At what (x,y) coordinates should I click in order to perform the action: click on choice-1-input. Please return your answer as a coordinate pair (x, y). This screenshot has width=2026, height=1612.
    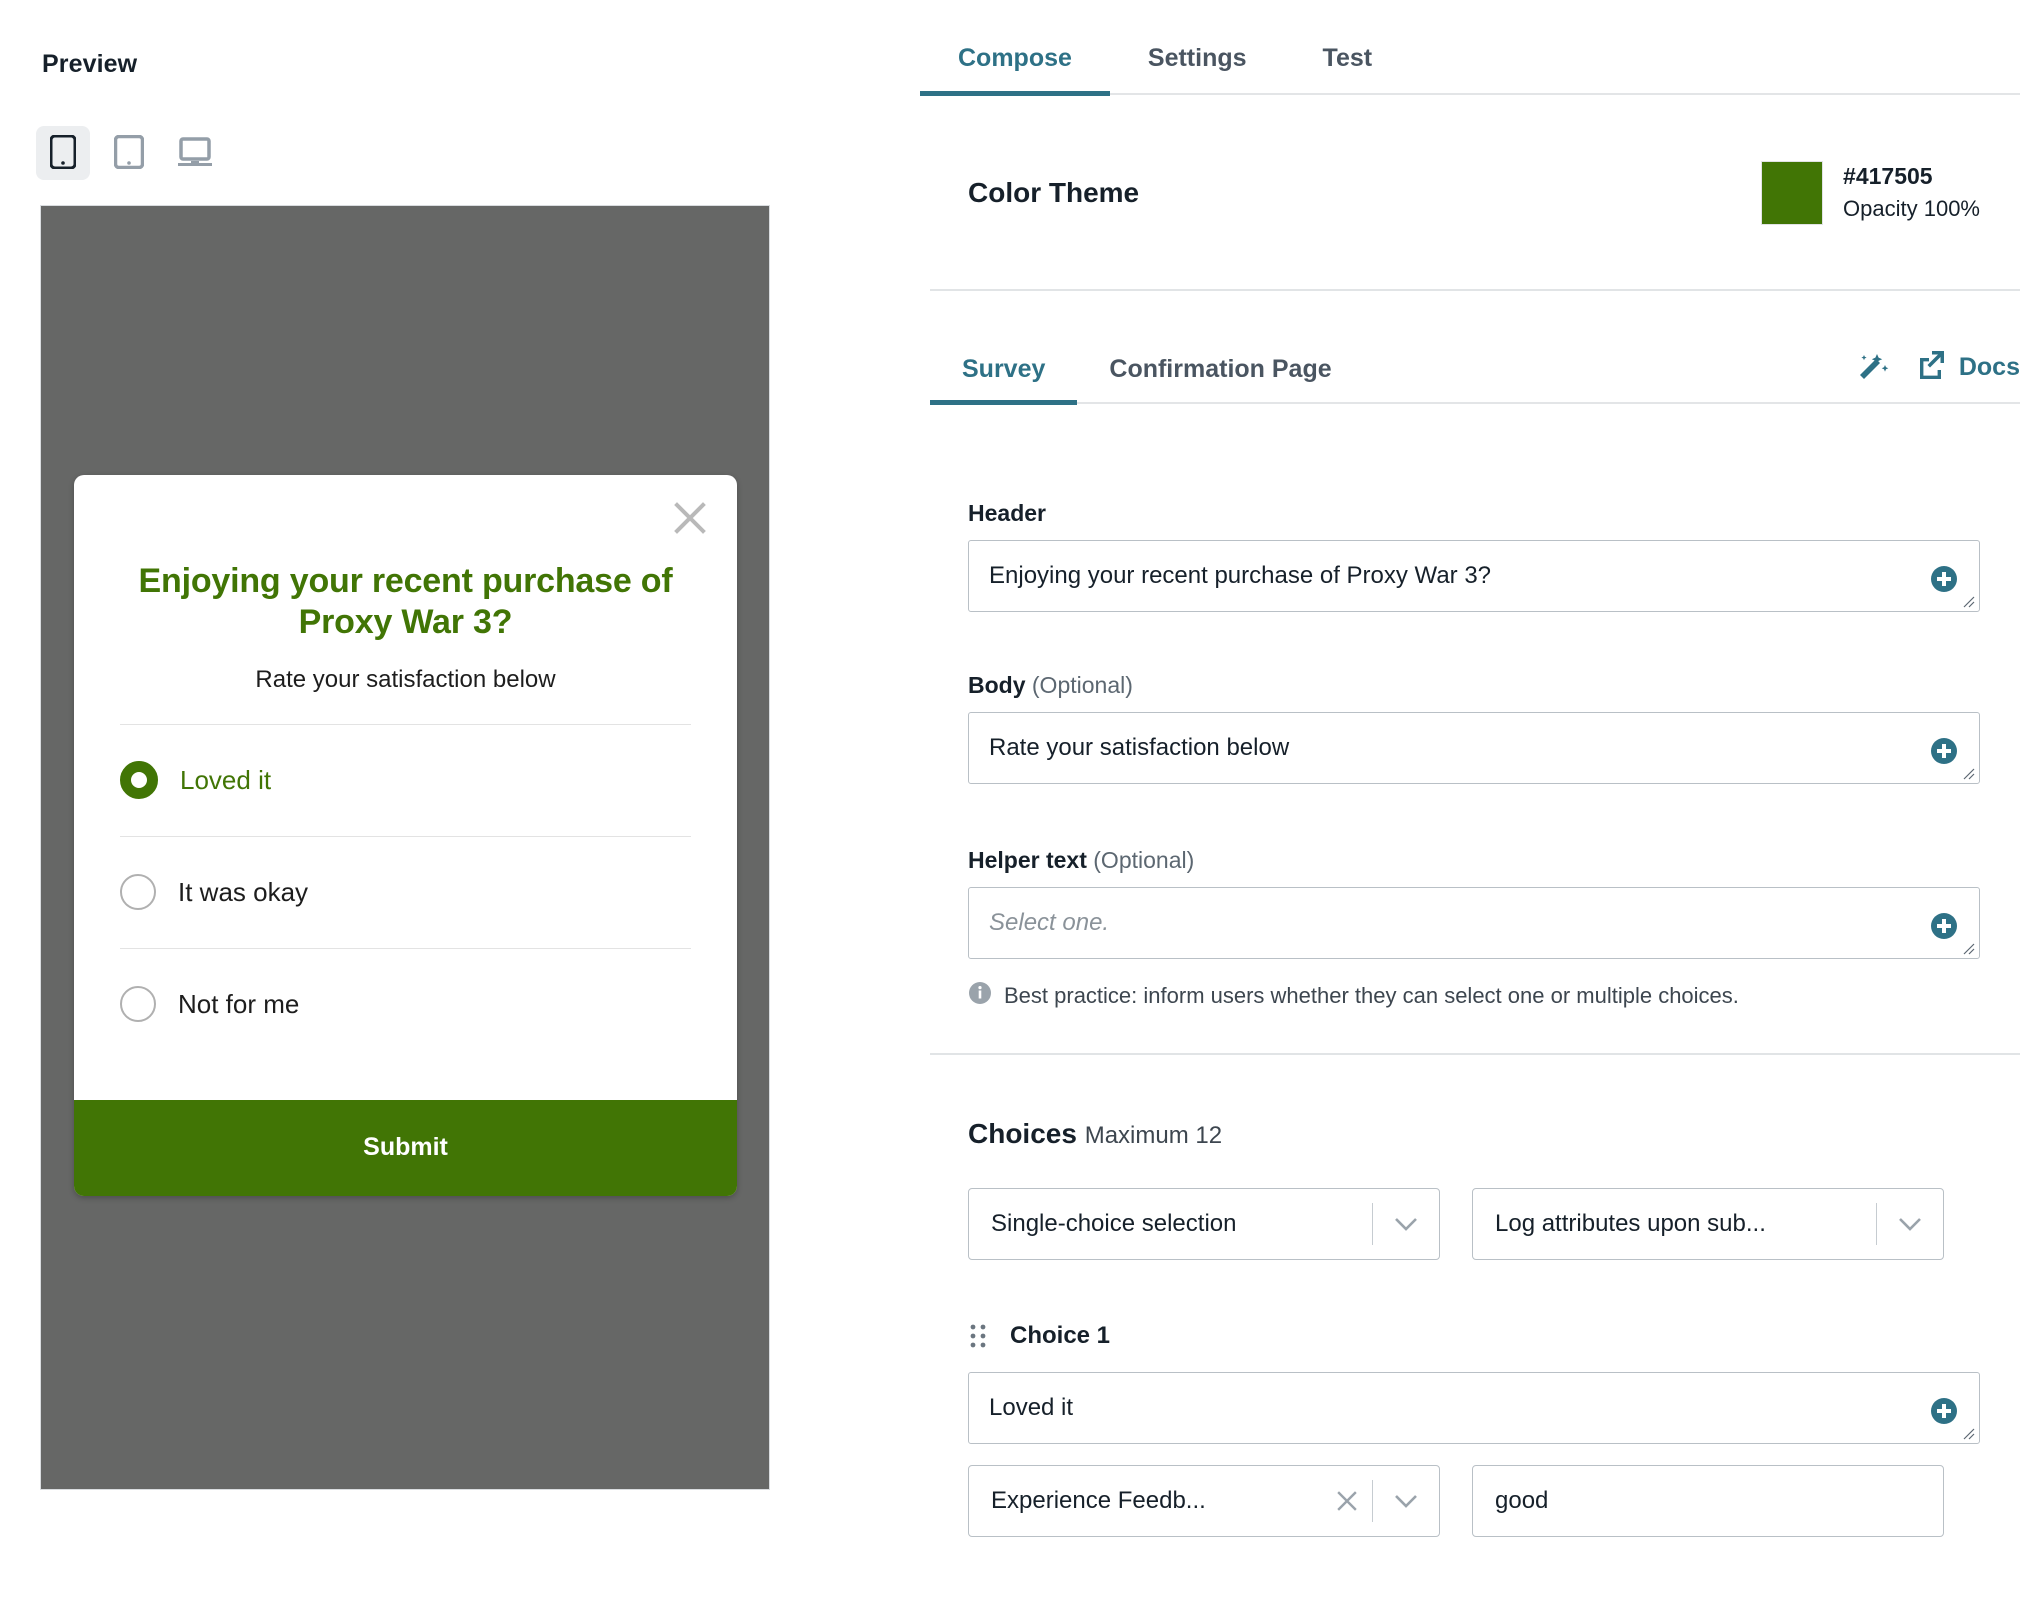
    Looking at the image, I should click on (1474, 1408).